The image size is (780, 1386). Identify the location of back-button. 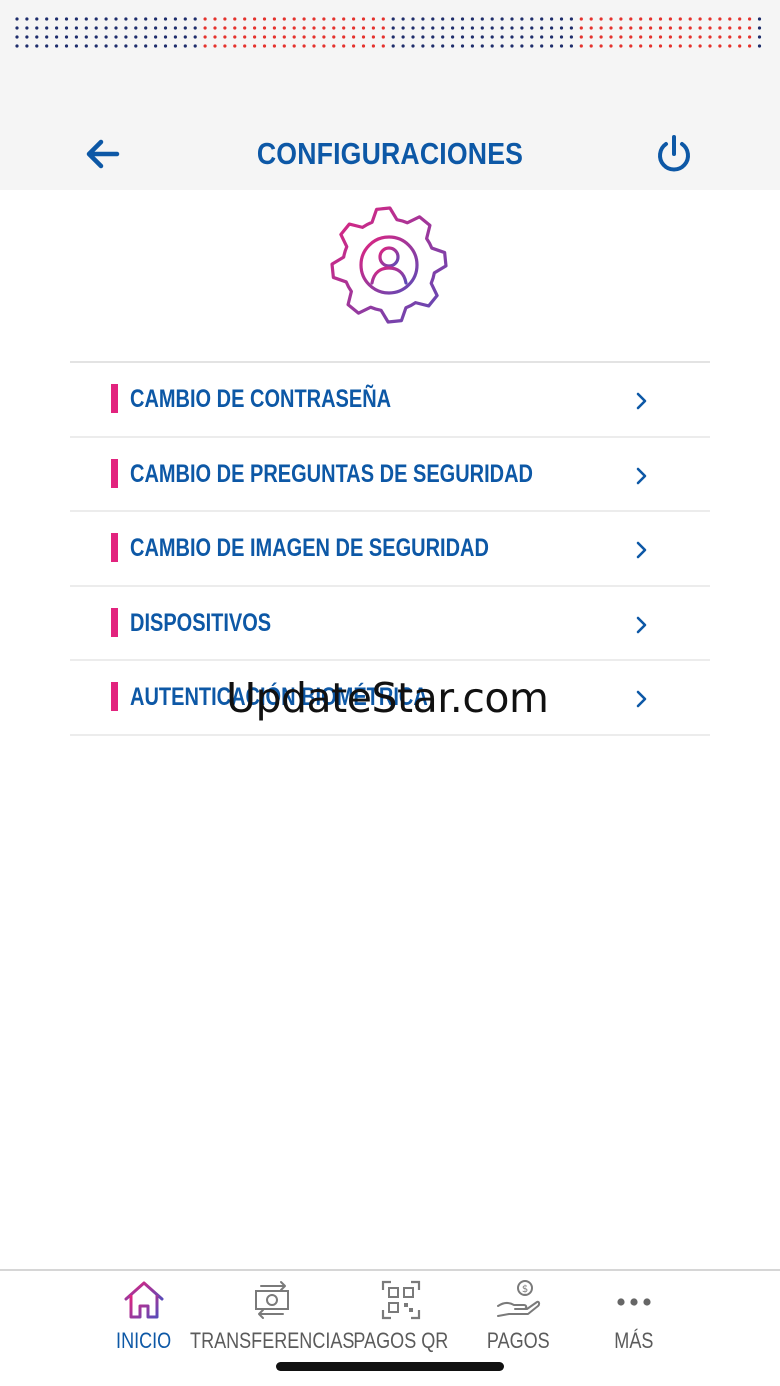
(102, 154).